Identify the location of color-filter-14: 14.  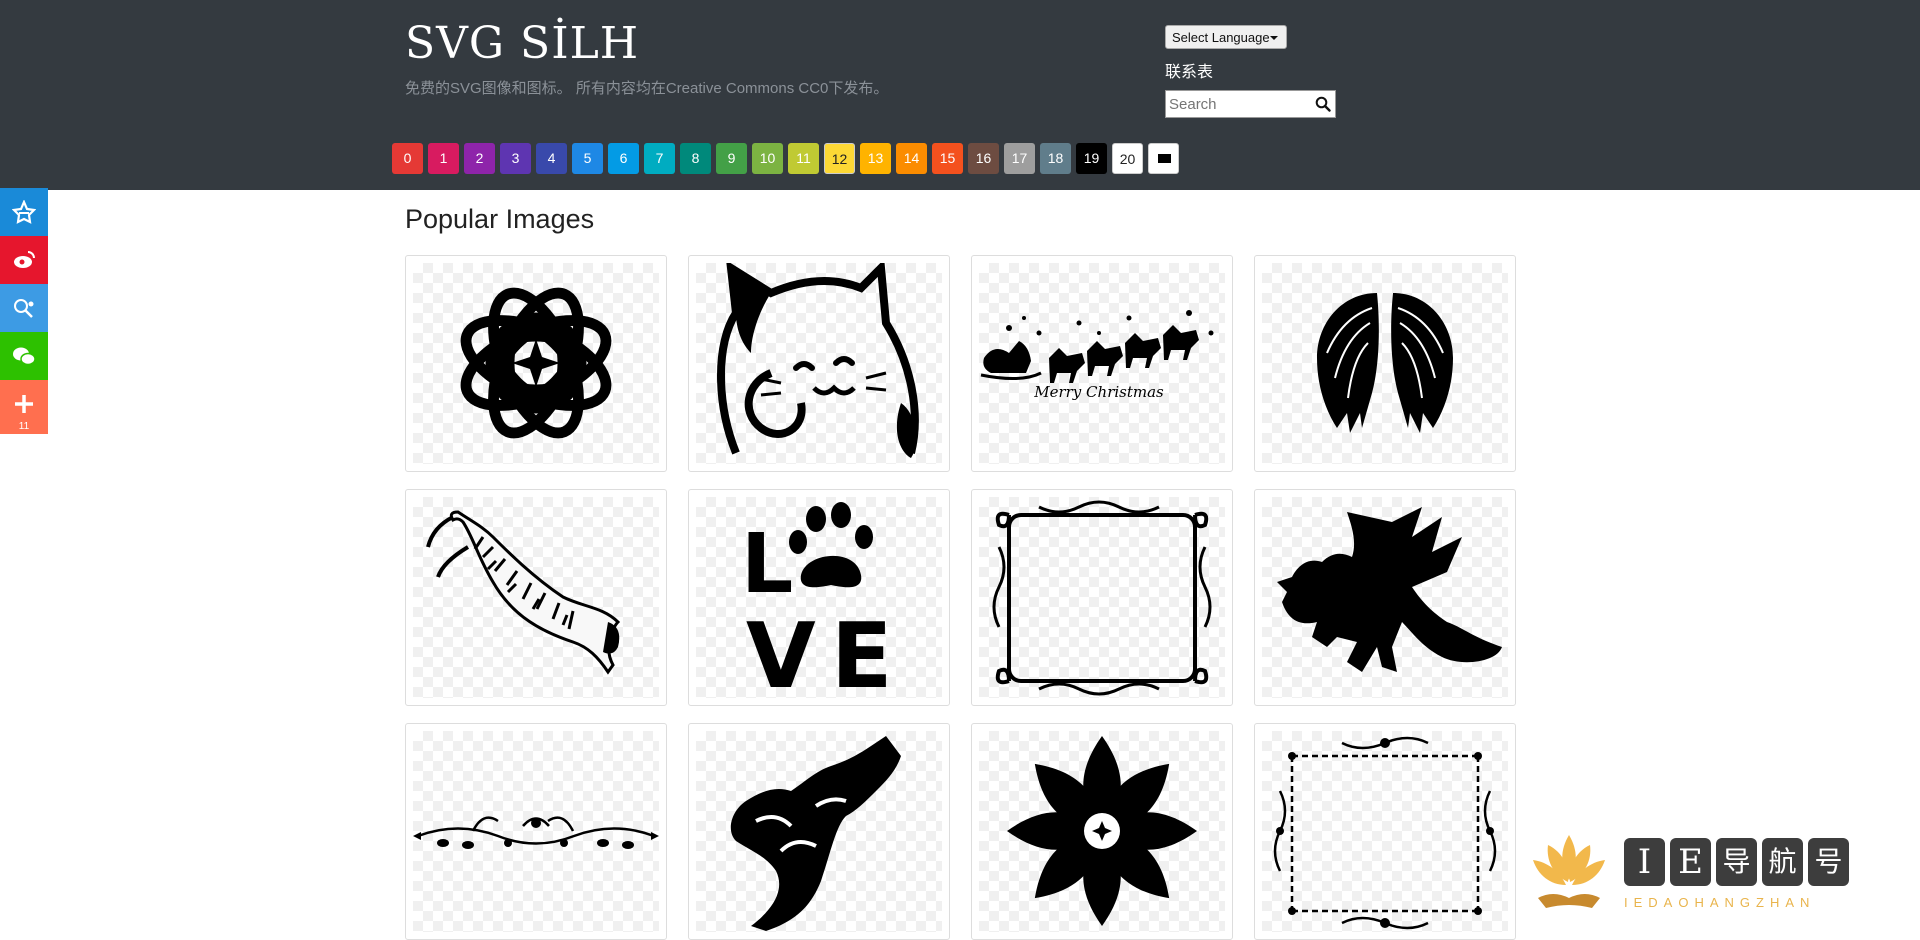
(911, 158).